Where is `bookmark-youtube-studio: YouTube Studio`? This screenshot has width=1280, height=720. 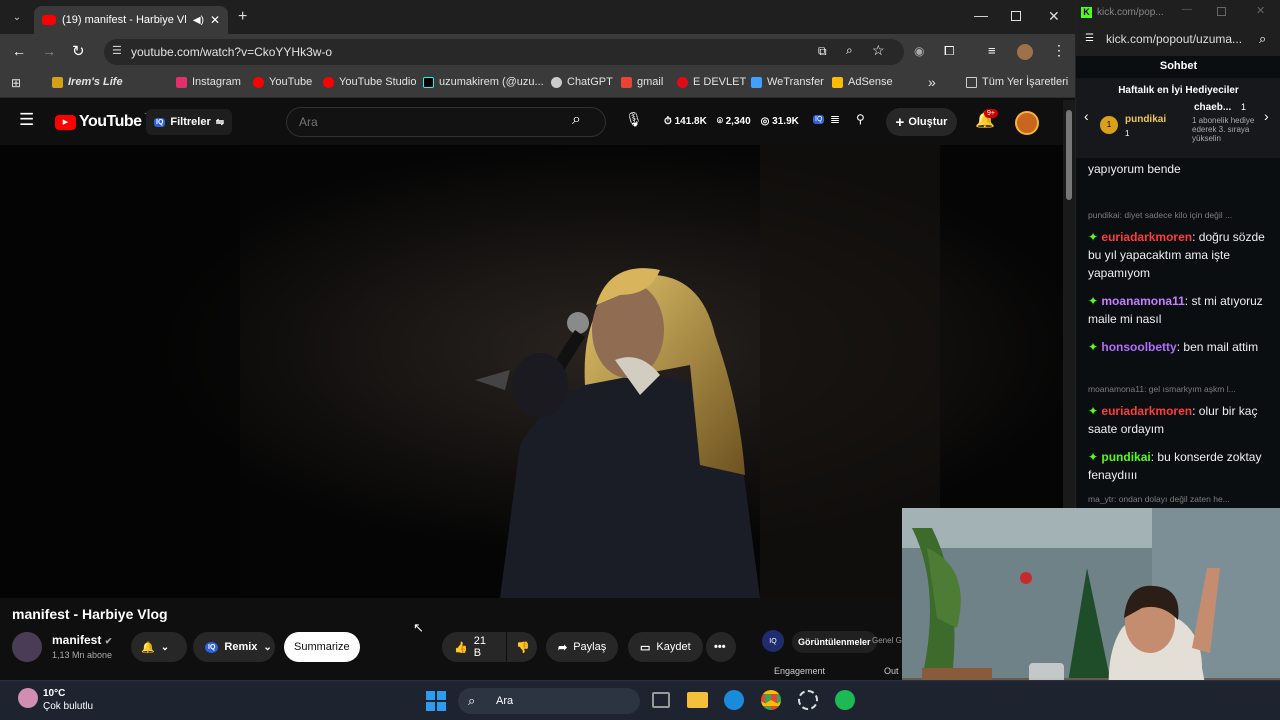
bookmark-youtube-studio: YouTube Studio is located at coordinates (369, 82).